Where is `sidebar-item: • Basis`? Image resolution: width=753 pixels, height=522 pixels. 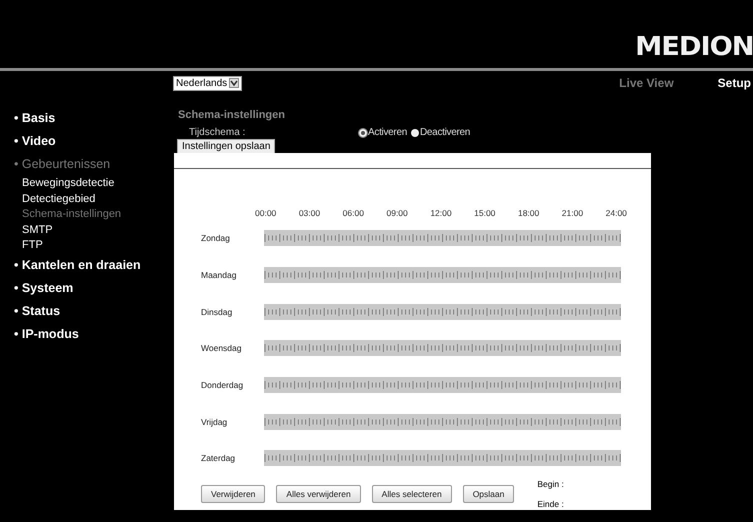 sidebar-item: • Basis is located at coordinates (94, 118).